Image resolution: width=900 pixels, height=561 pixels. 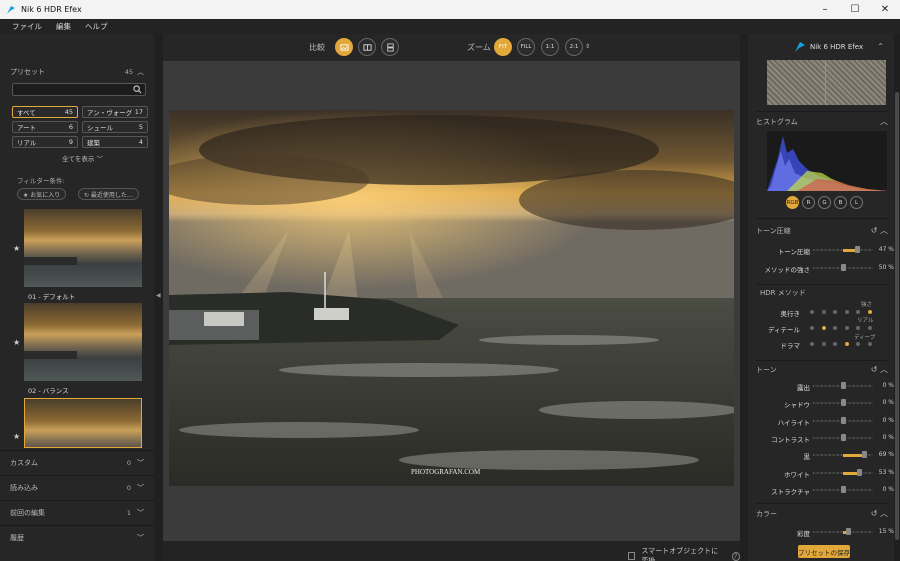 I want to click on preset-category-architecture: 建築 4, so click(x=115, y=142).